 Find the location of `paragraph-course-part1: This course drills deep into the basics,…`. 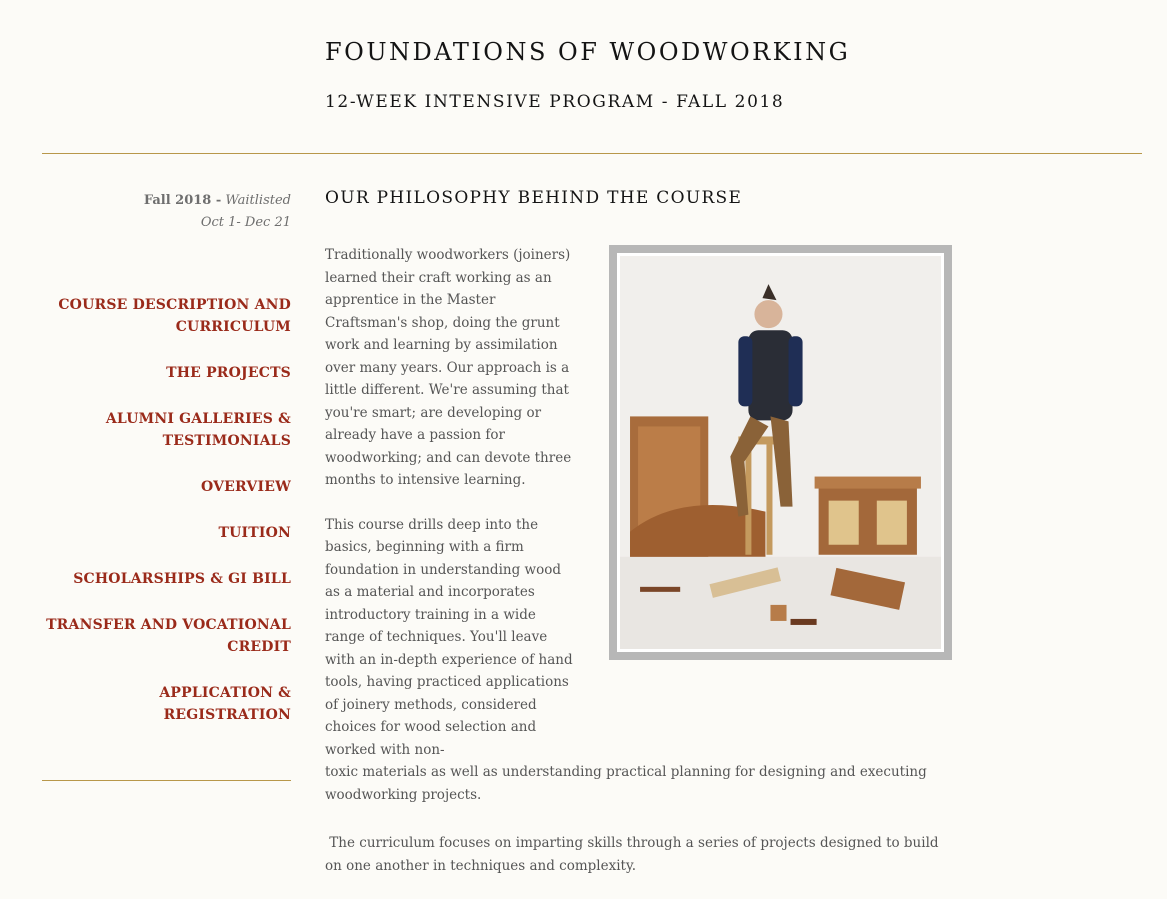

paragraph-course-part1: This course drills deep into the basics,… is located at coordinates (449, 637).